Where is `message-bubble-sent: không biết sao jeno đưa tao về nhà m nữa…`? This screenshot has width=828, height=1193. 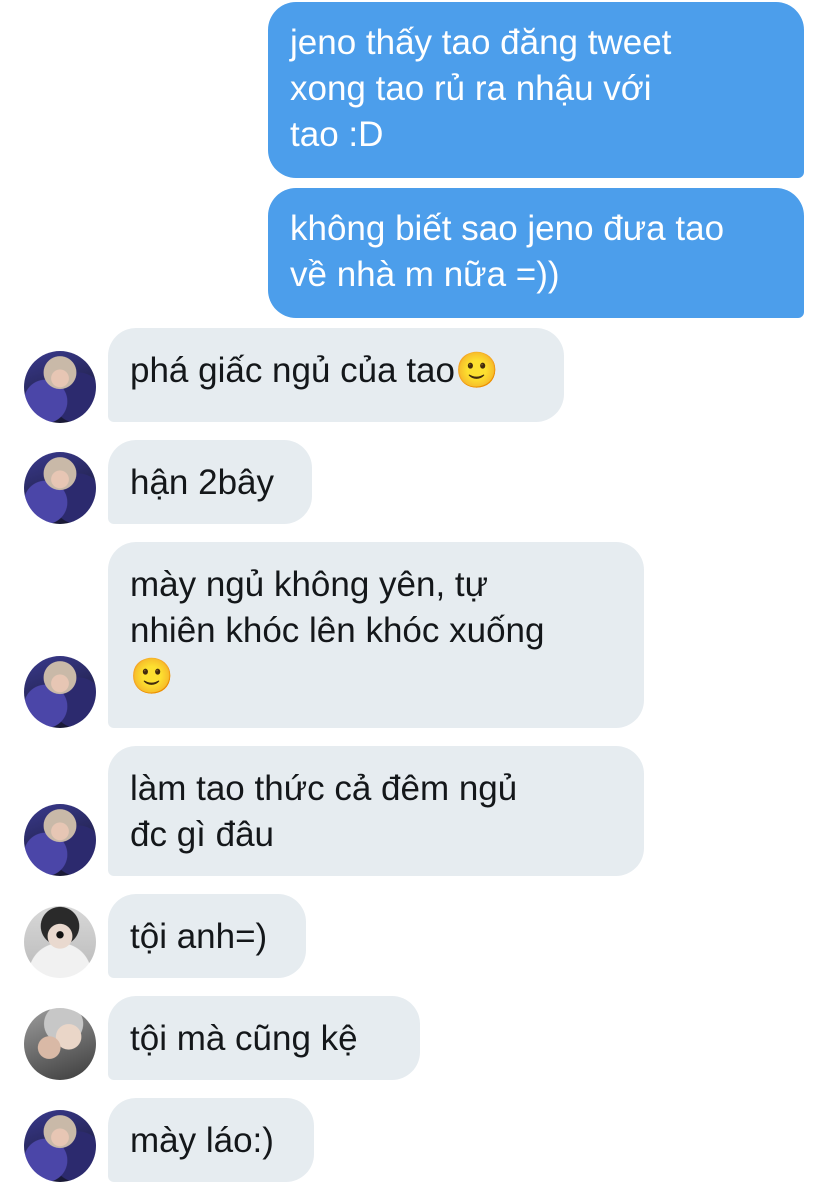 message-bubble-sent: không biết sao jeno đưa tao về nhà m nữa… is located at coordinates (536, 253).